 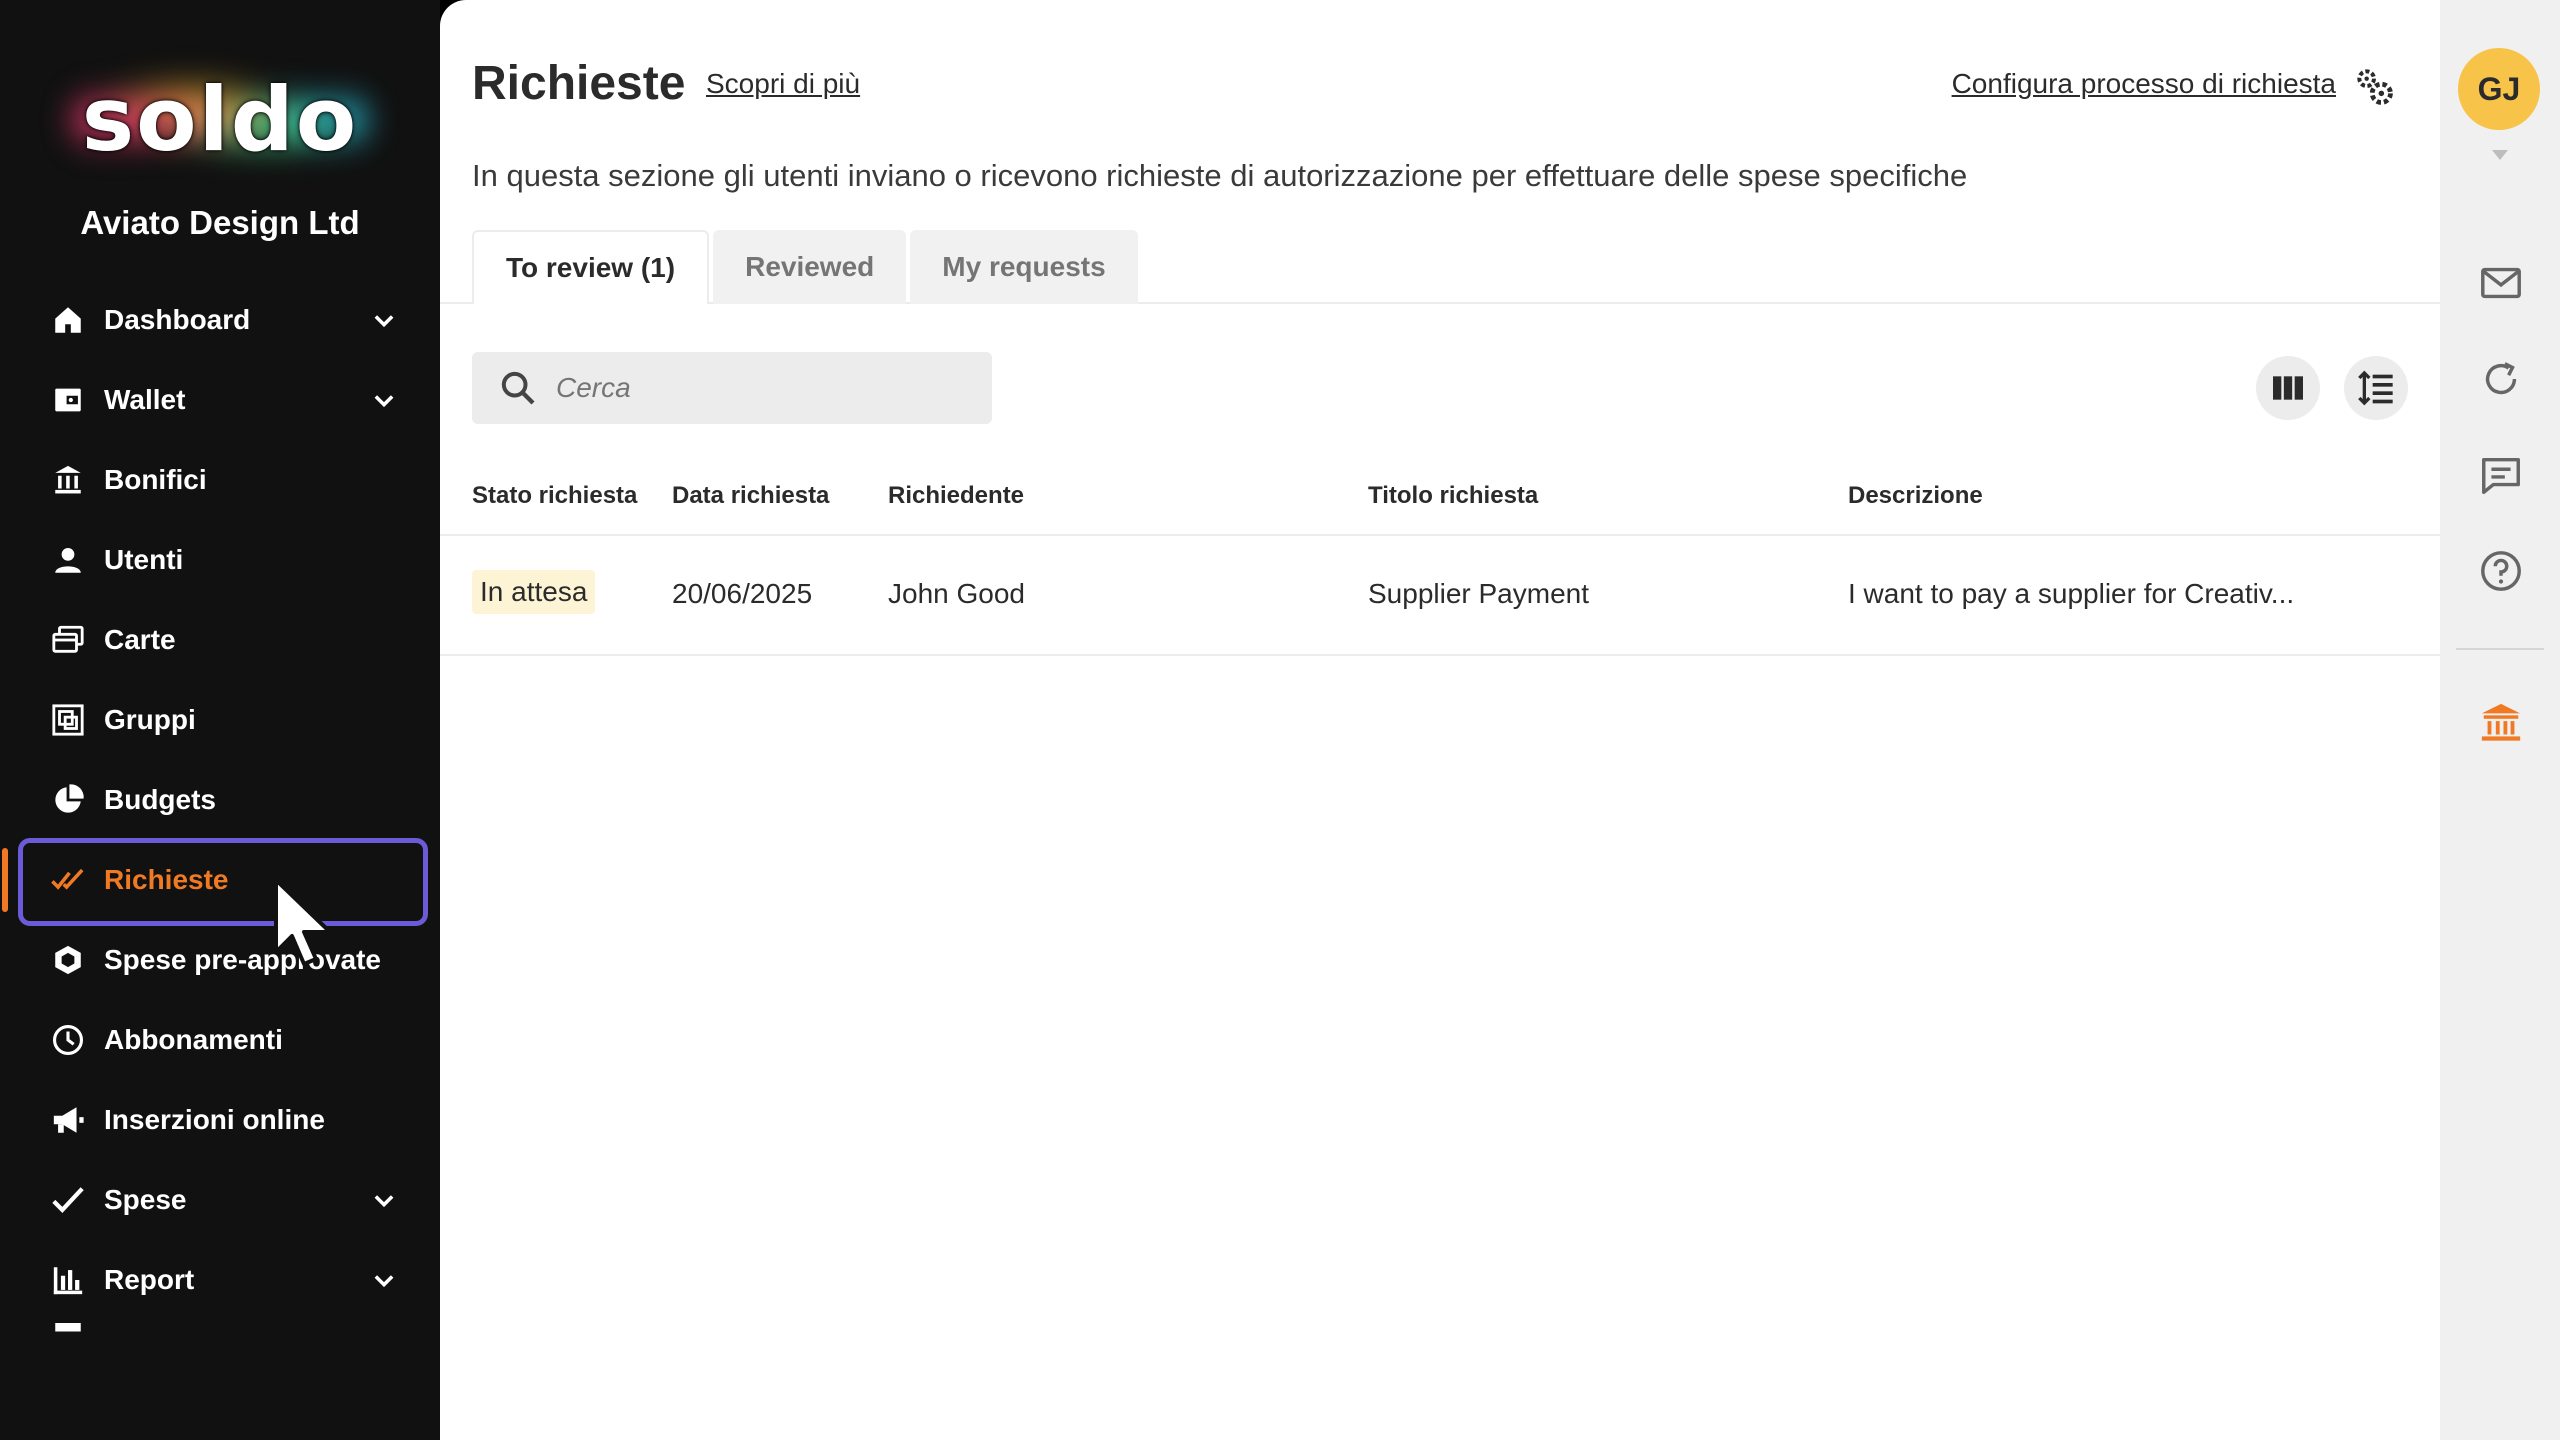 What do you see at coordinates (155, 479) in the screenshot?
I see `sidebar-item-label: Bonifici` at bounding box center [155, 479].